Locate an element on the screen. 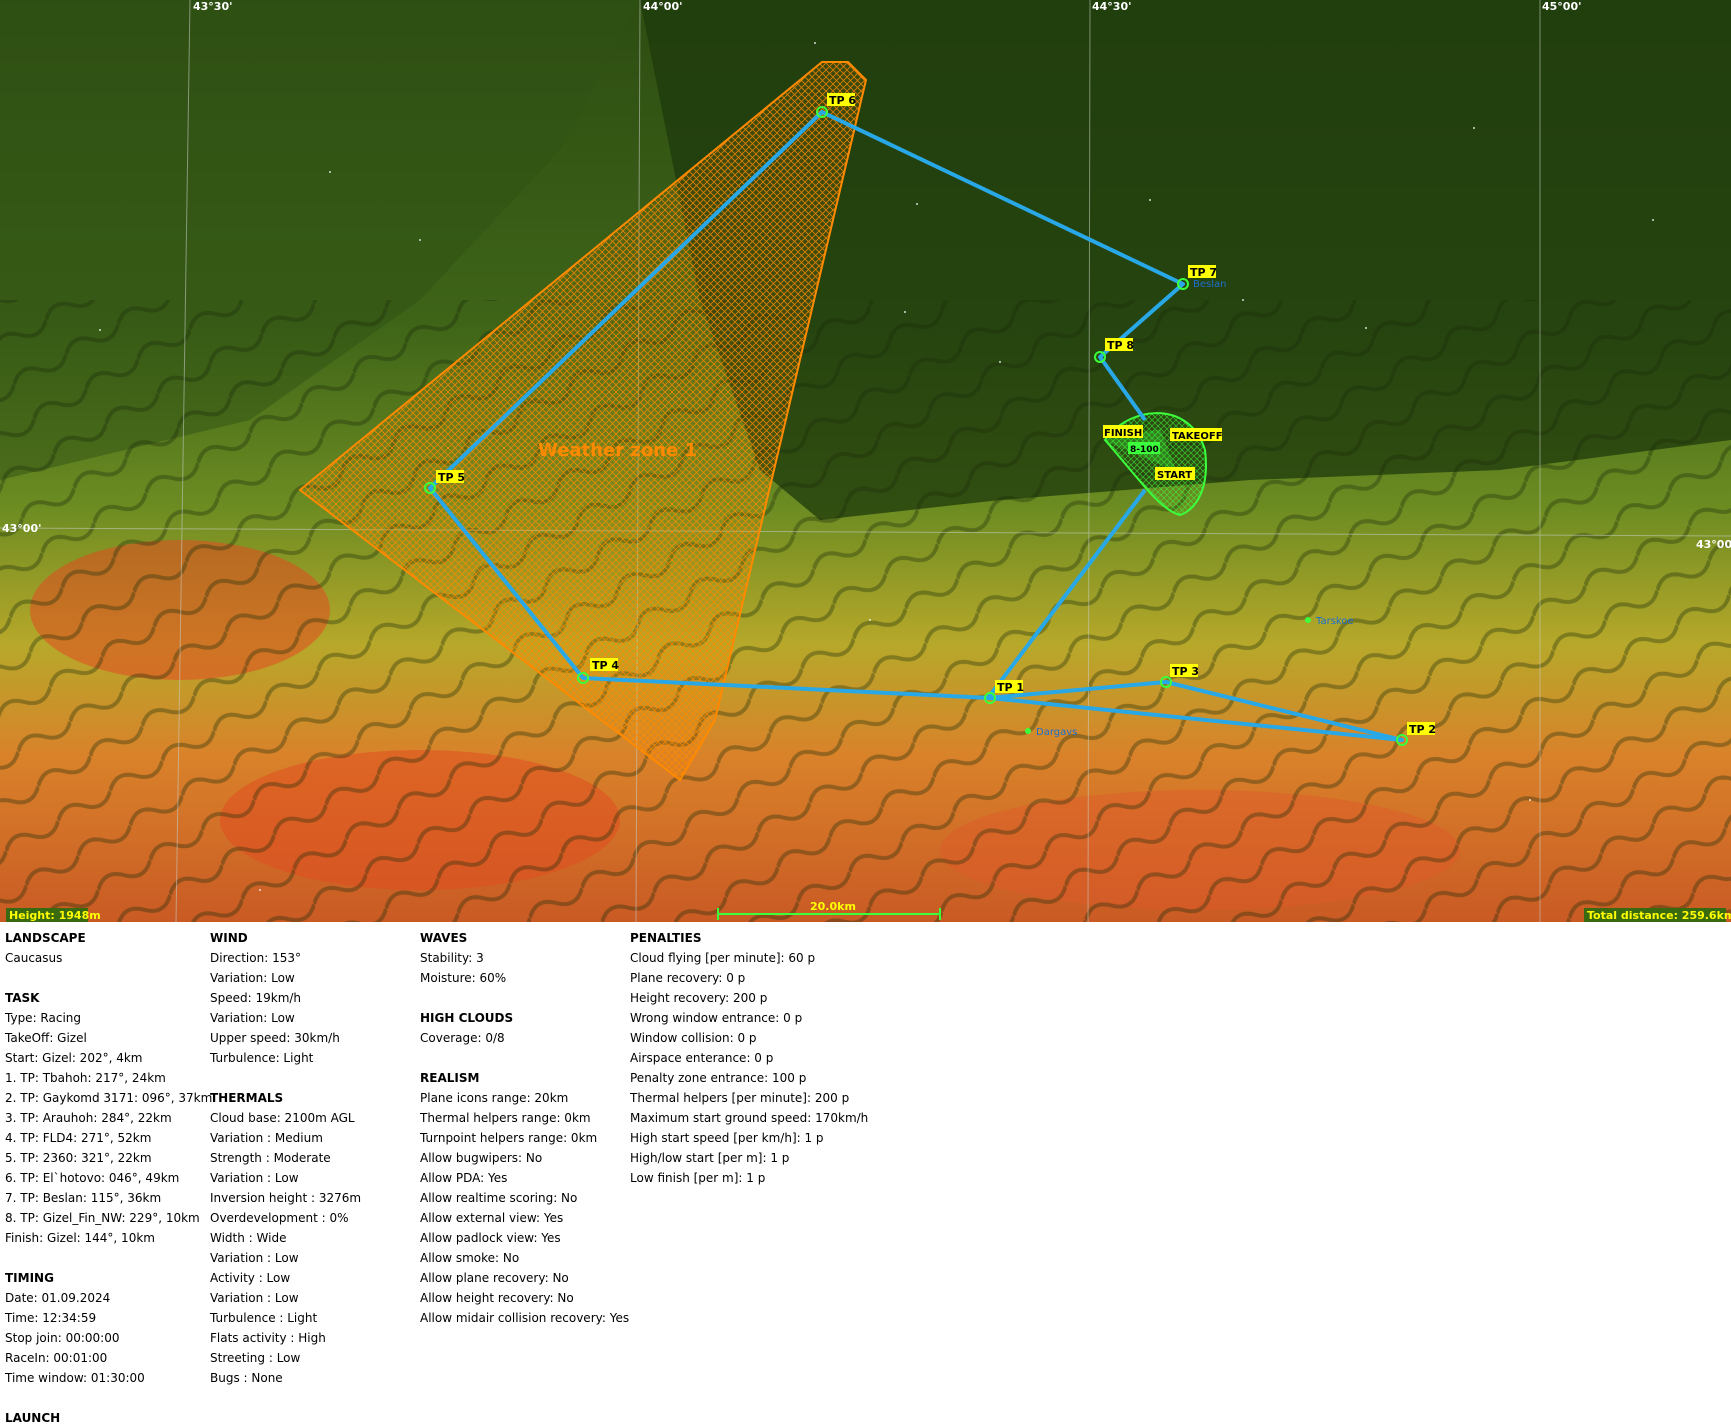 The image size is (1731, 1428). thermals-line: Width : Wide is located at coordinates (248, 1238).